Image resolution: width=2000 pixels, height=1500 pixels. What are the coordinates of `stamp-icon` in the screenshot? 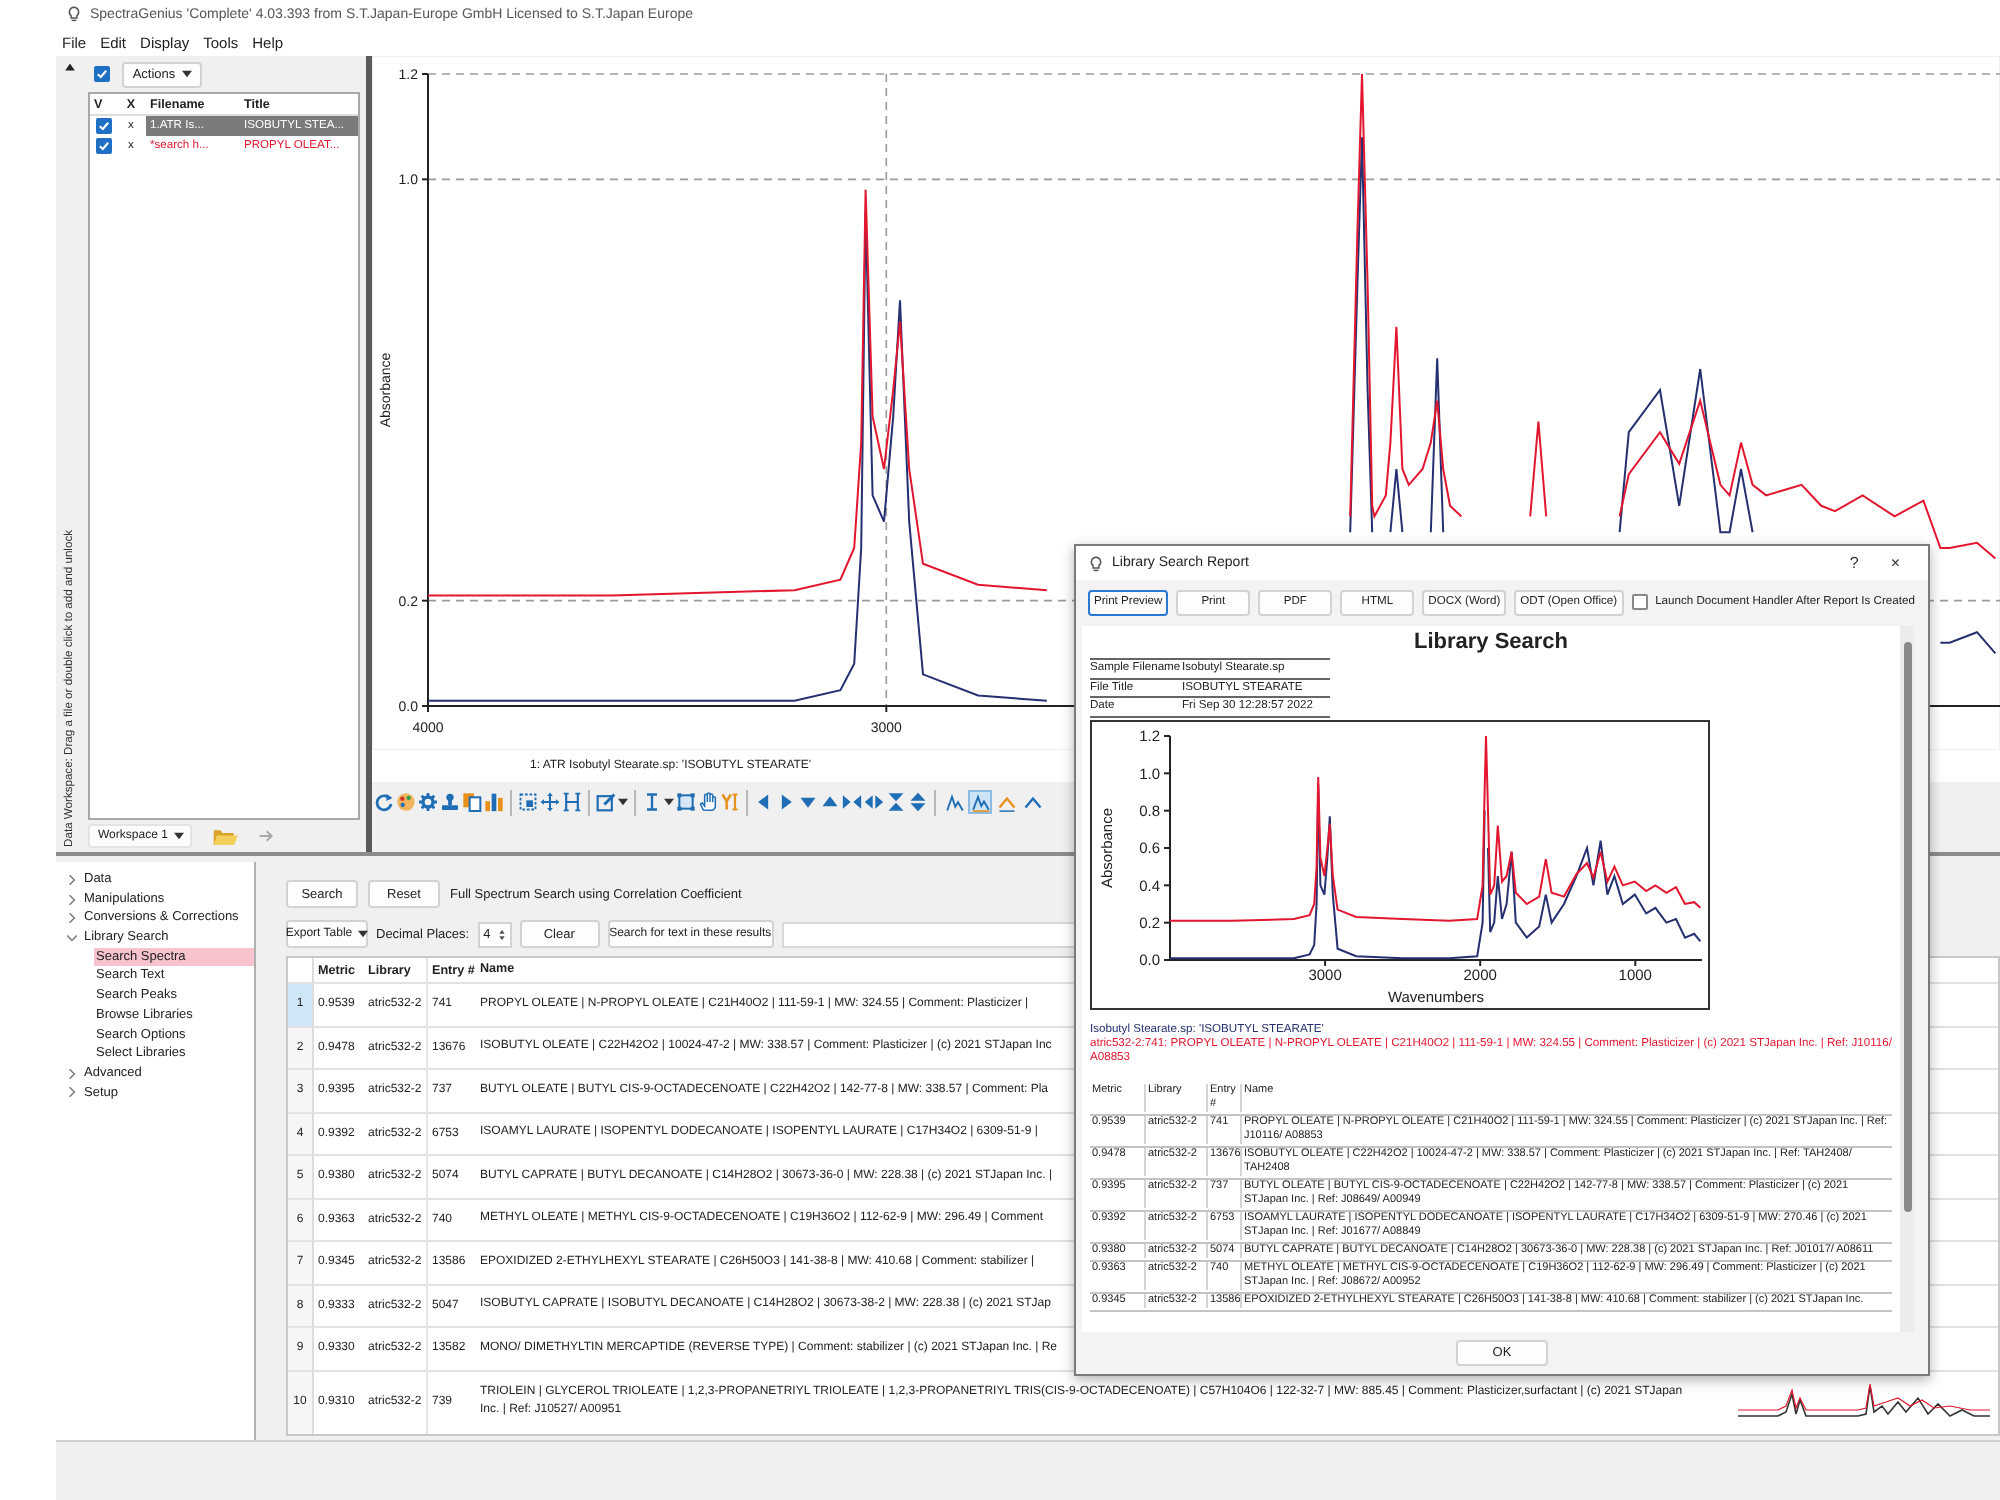 It's located at (450, 802).